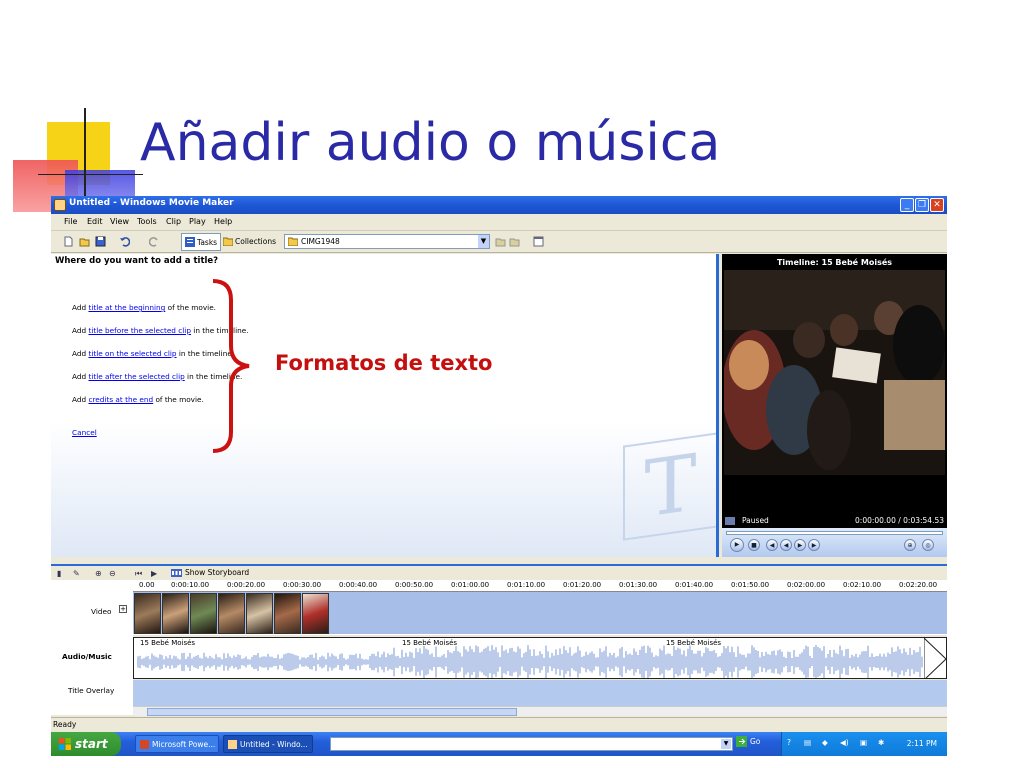  What do you see at coordinates (881, 742) in the screenshot?
I see `bluetooth-tray-icon: ✱` at bounding box center [881, 742].